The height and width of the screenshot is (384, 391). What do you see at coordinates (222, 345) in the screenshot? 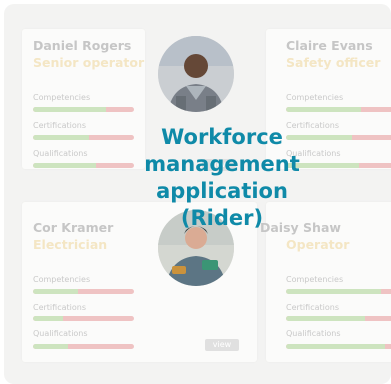
I see `view-button: view` at bounding box center [222, 345].